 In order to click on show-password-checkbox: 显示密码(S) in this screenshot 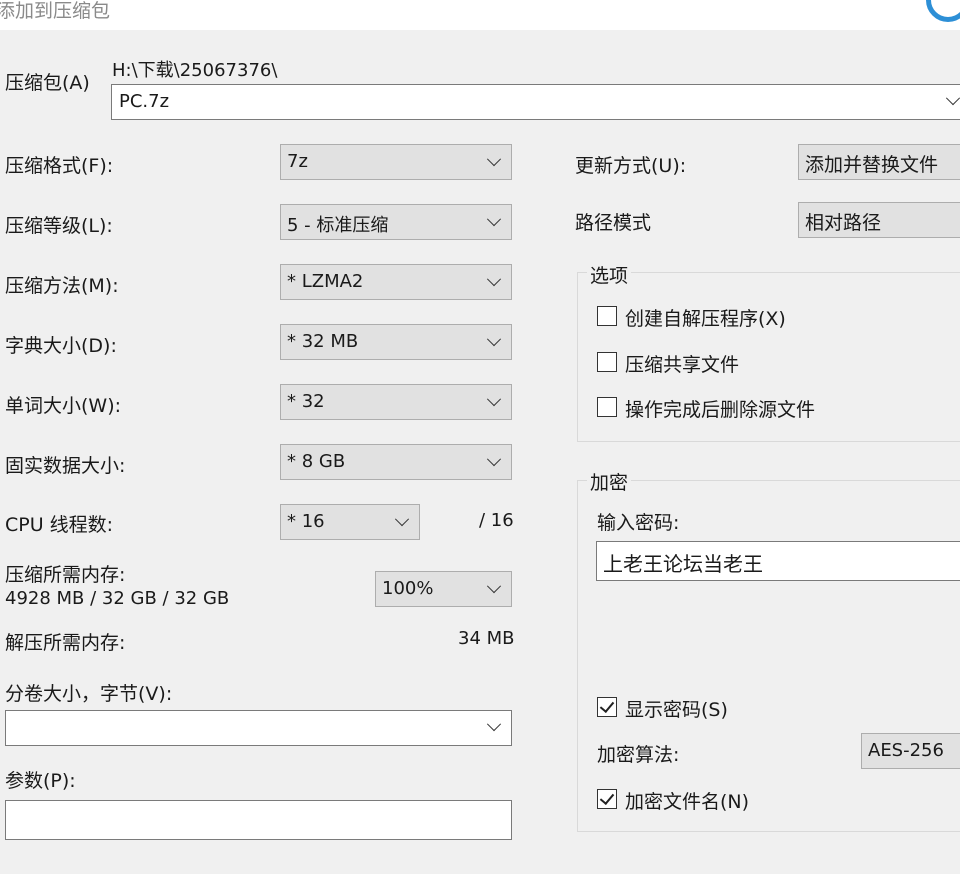, I will do `click(707, 708)`.